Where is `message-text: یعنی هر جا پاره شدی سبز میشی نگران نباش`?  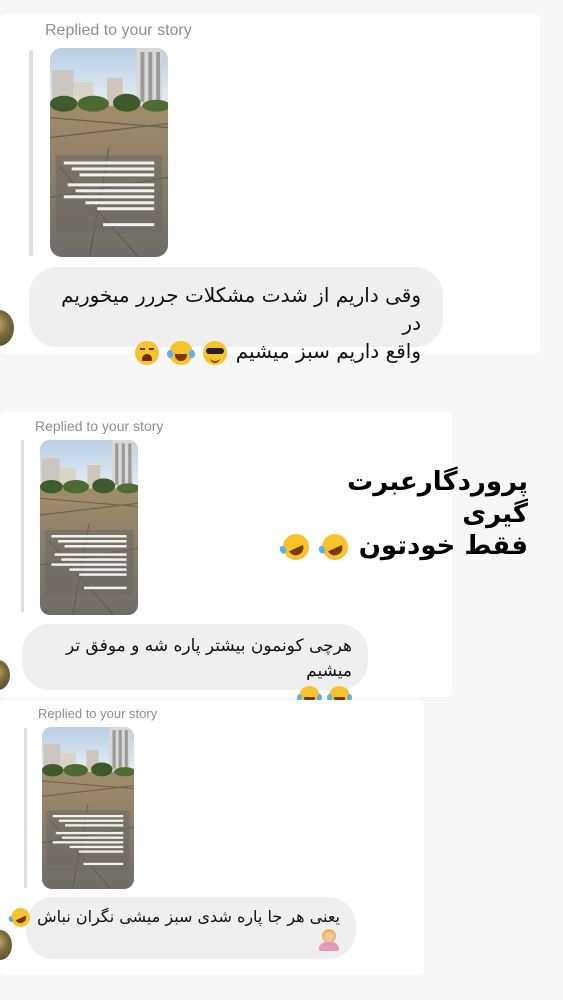
message-text: یعنی هر جا پاره شدی سبز میشی نگران نباش is located at coordinates (188, 916).